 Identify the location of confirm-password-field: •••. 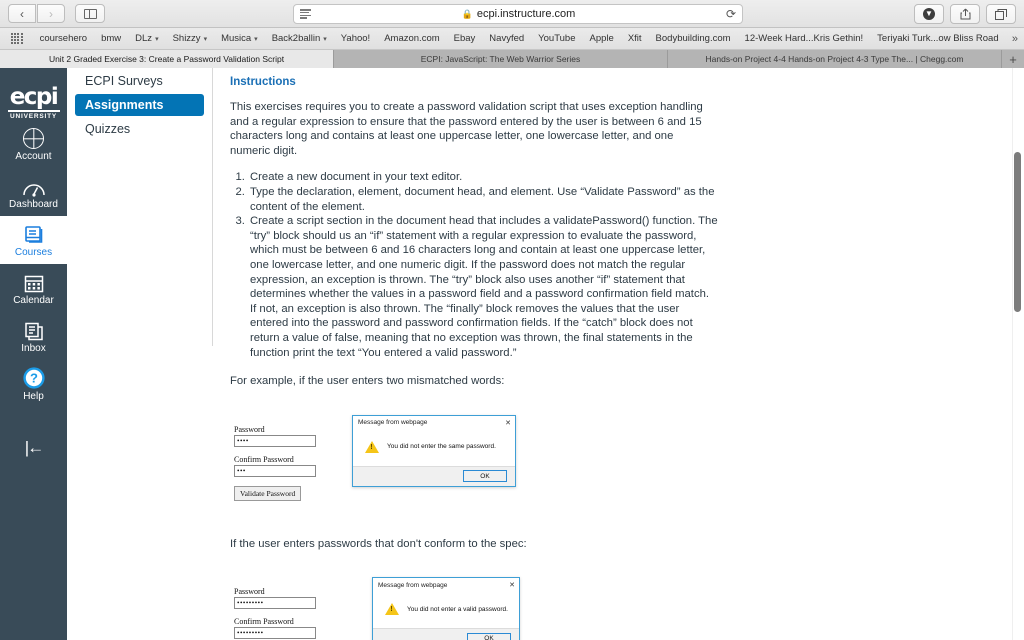
(275, 470).